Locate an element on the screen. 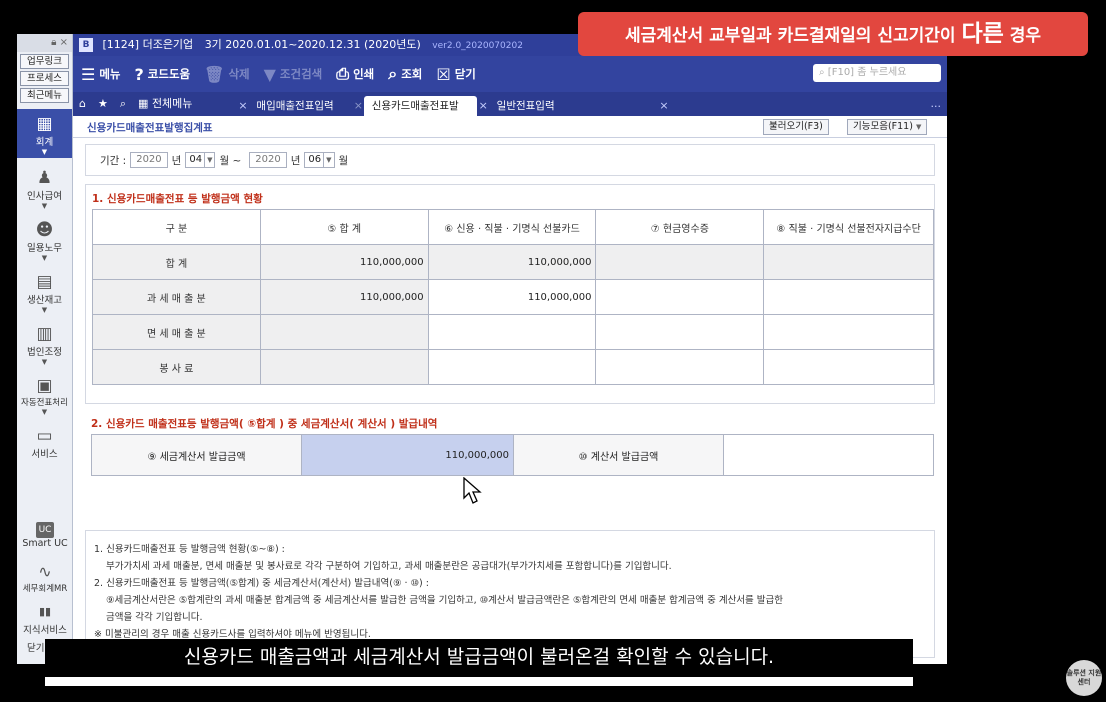  banner-prefix: 세금계산서 교부일과 카드결재일의 신고기간이 is located at coordinates (790, 36).